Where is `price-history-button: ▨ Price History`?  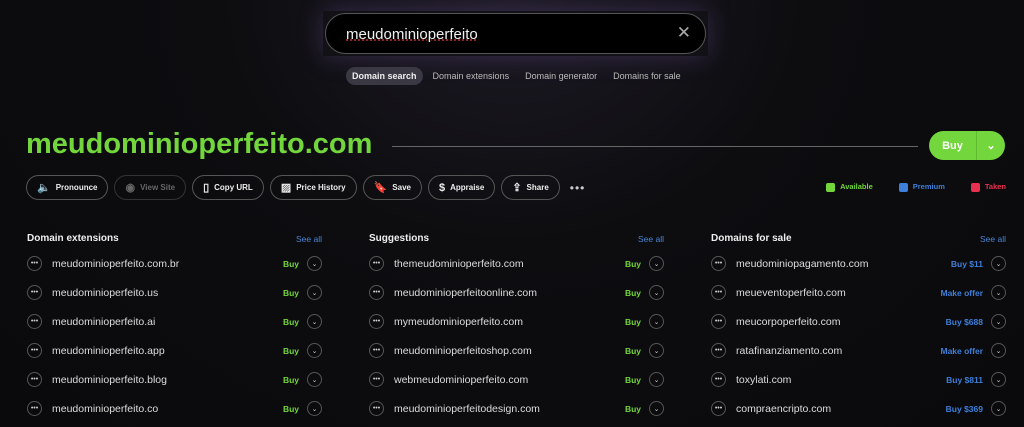 price-history-button: ▨ Price History is located at coordinates (313, 187).